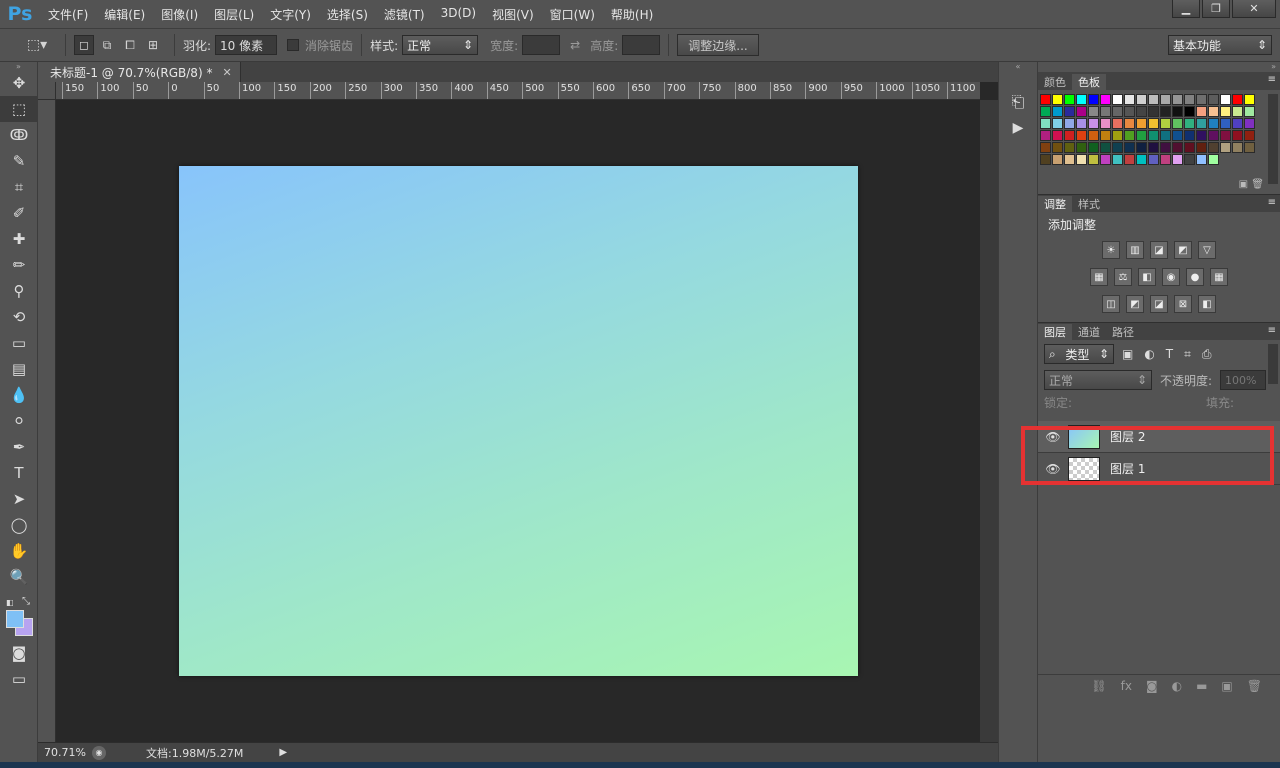 The width and height of the screenshot is (1280, 768). Describe the element at coordinates (1018, 128) in the screenshot. I see `actions-play-icon: ▶` at that location.